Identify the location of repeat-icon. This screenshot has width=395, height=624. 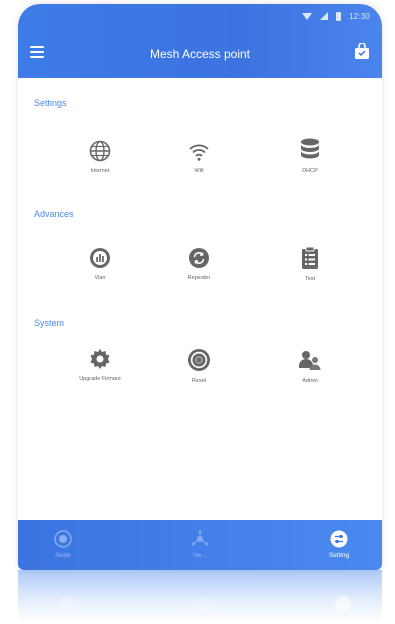
(199, 258).